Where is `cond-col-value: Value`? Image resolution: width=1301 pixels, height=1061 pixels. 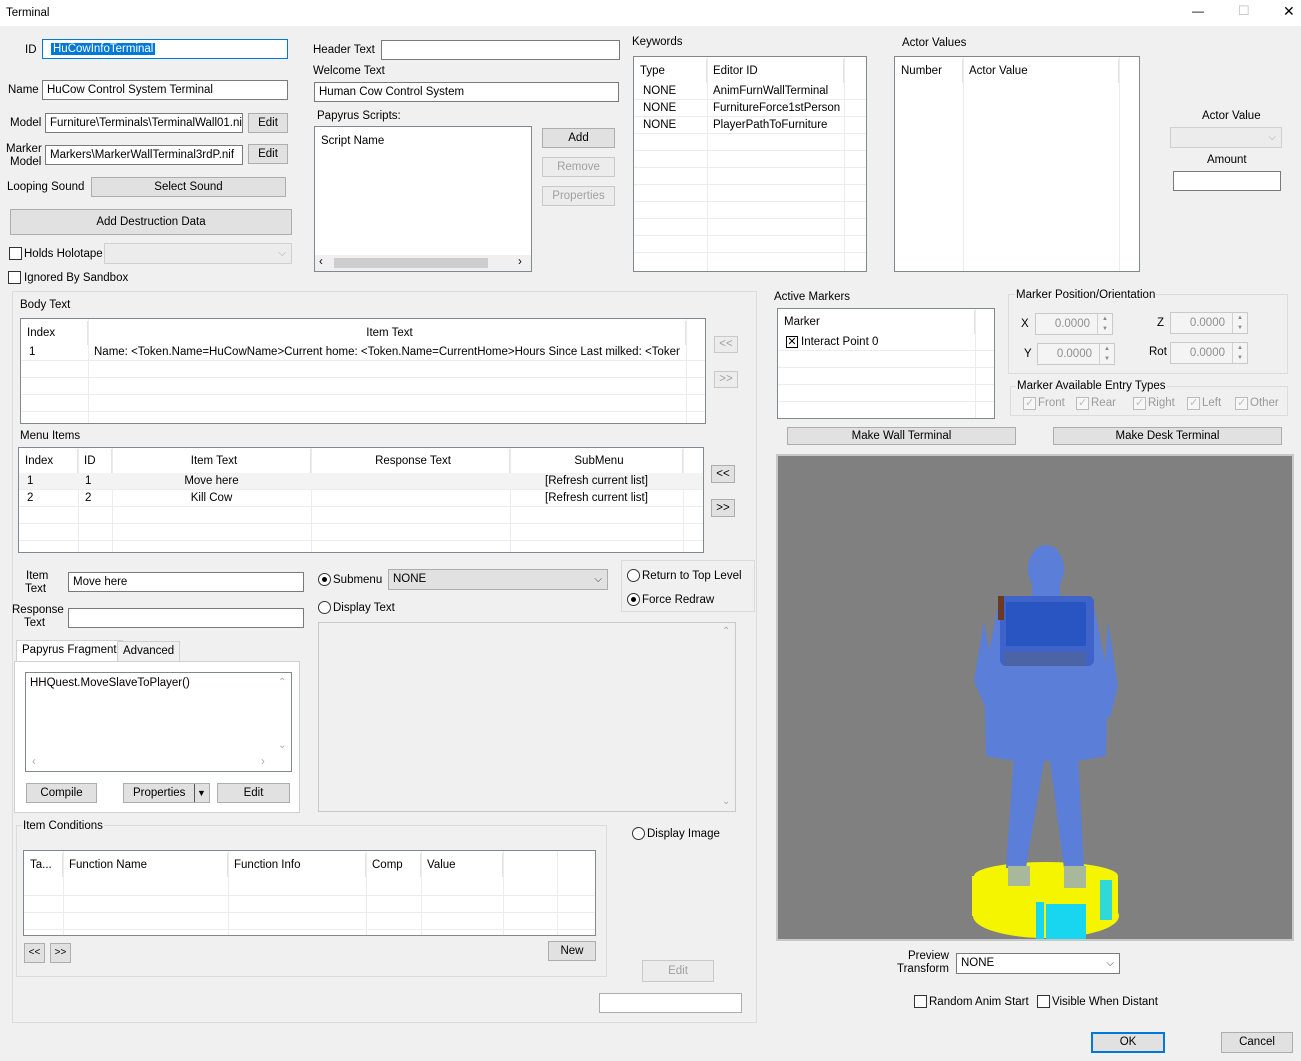 cond-col-value: Value is located at coordinates (462, 865).